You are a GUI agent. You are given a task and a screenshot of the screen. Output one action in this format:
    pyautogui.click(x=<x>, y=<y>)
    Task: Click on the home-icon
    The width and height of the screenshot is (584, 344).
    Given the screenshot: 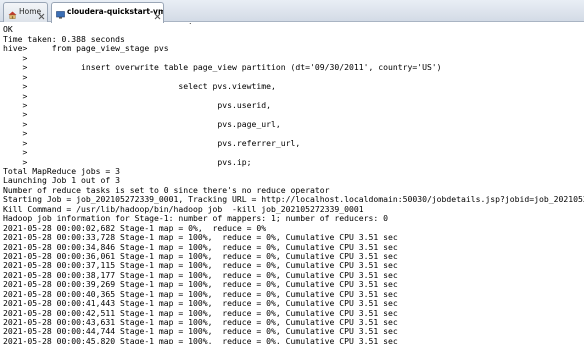 What is the action you would take?
    pyautogui.click(x=12, y=13)
    